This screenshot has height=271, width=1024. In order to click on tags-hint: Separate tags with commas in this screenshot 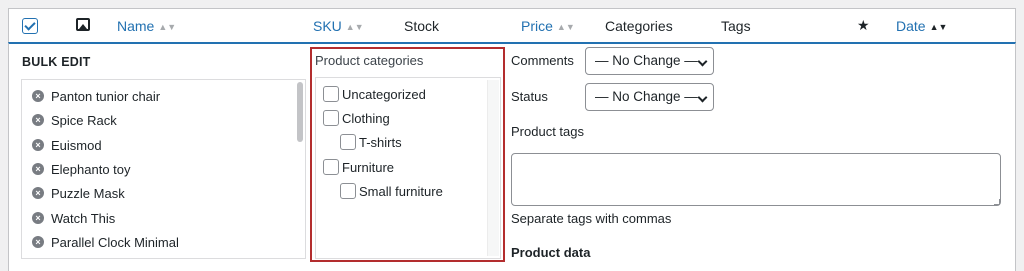, I will do `click(591, 218)`.